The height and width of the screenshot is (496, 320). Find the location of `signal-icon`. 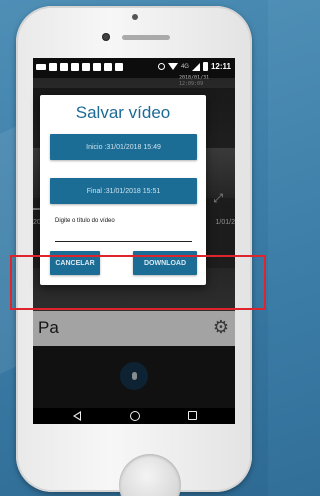

signal-icon is located at coordinates (195, 66).